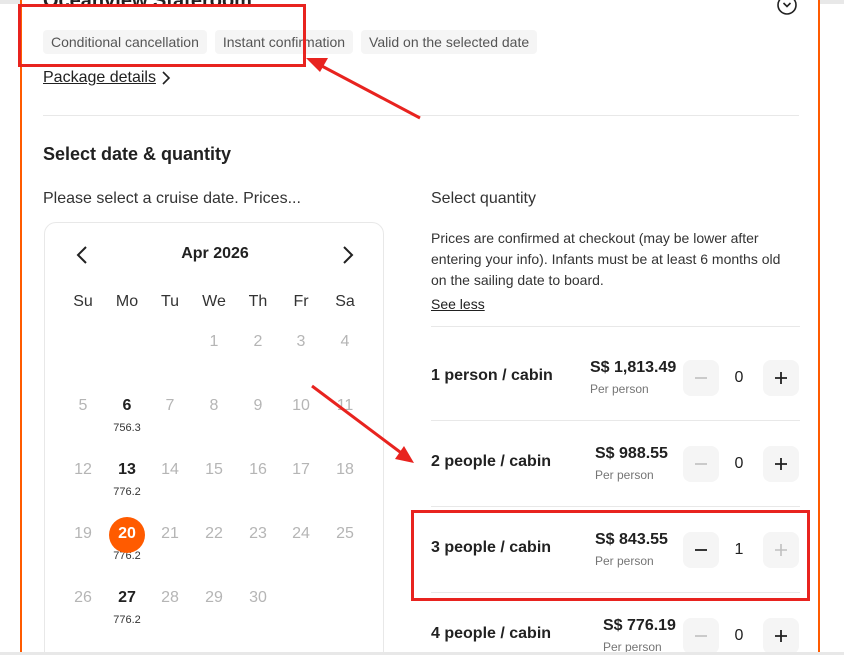 This screenshot has height=655, width=844. I want to click on calendar-day: 1, so click(214, 341).